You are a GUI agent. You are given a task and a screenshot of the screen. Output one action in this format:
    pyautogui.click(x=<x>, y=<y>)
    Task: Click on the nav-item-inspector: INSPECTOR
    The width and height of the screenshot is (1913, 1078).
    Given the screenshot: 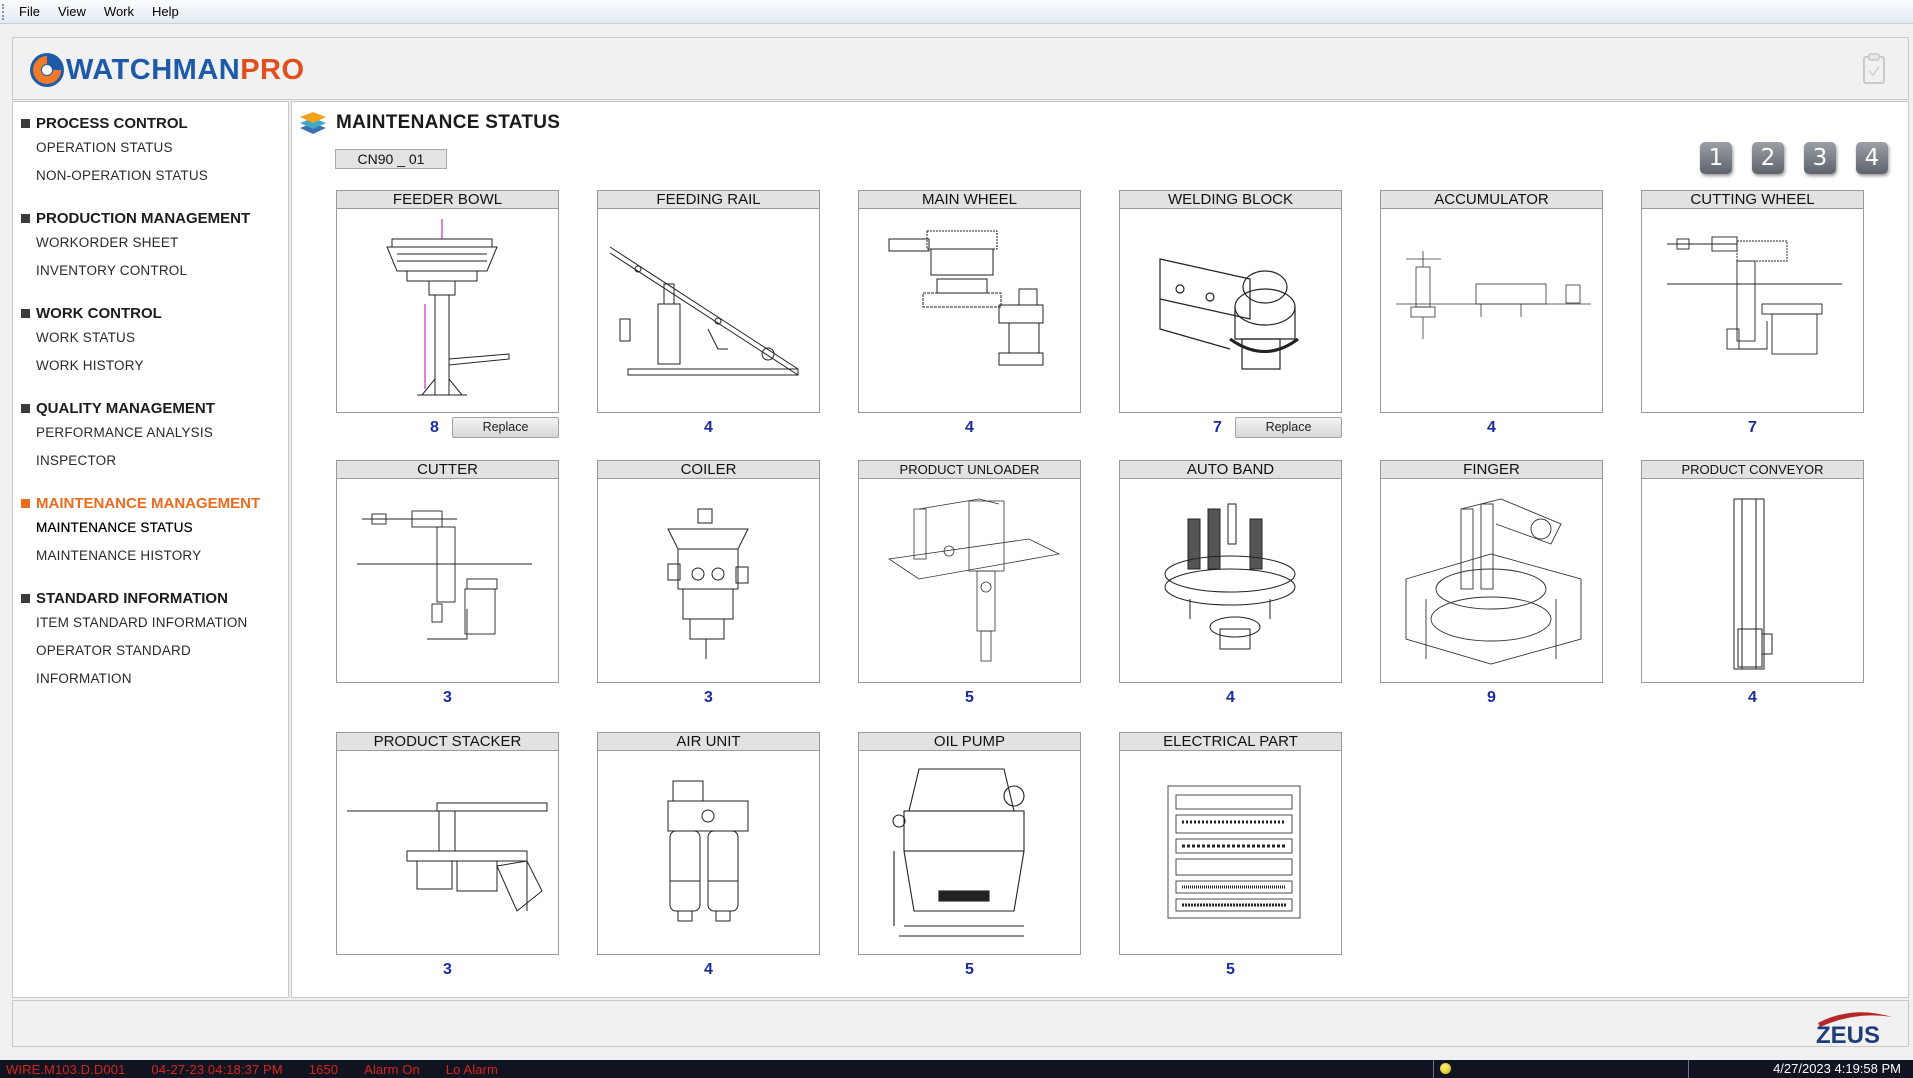 What is the action you would take?
    pyautogui.click(x=150, y=461)
    